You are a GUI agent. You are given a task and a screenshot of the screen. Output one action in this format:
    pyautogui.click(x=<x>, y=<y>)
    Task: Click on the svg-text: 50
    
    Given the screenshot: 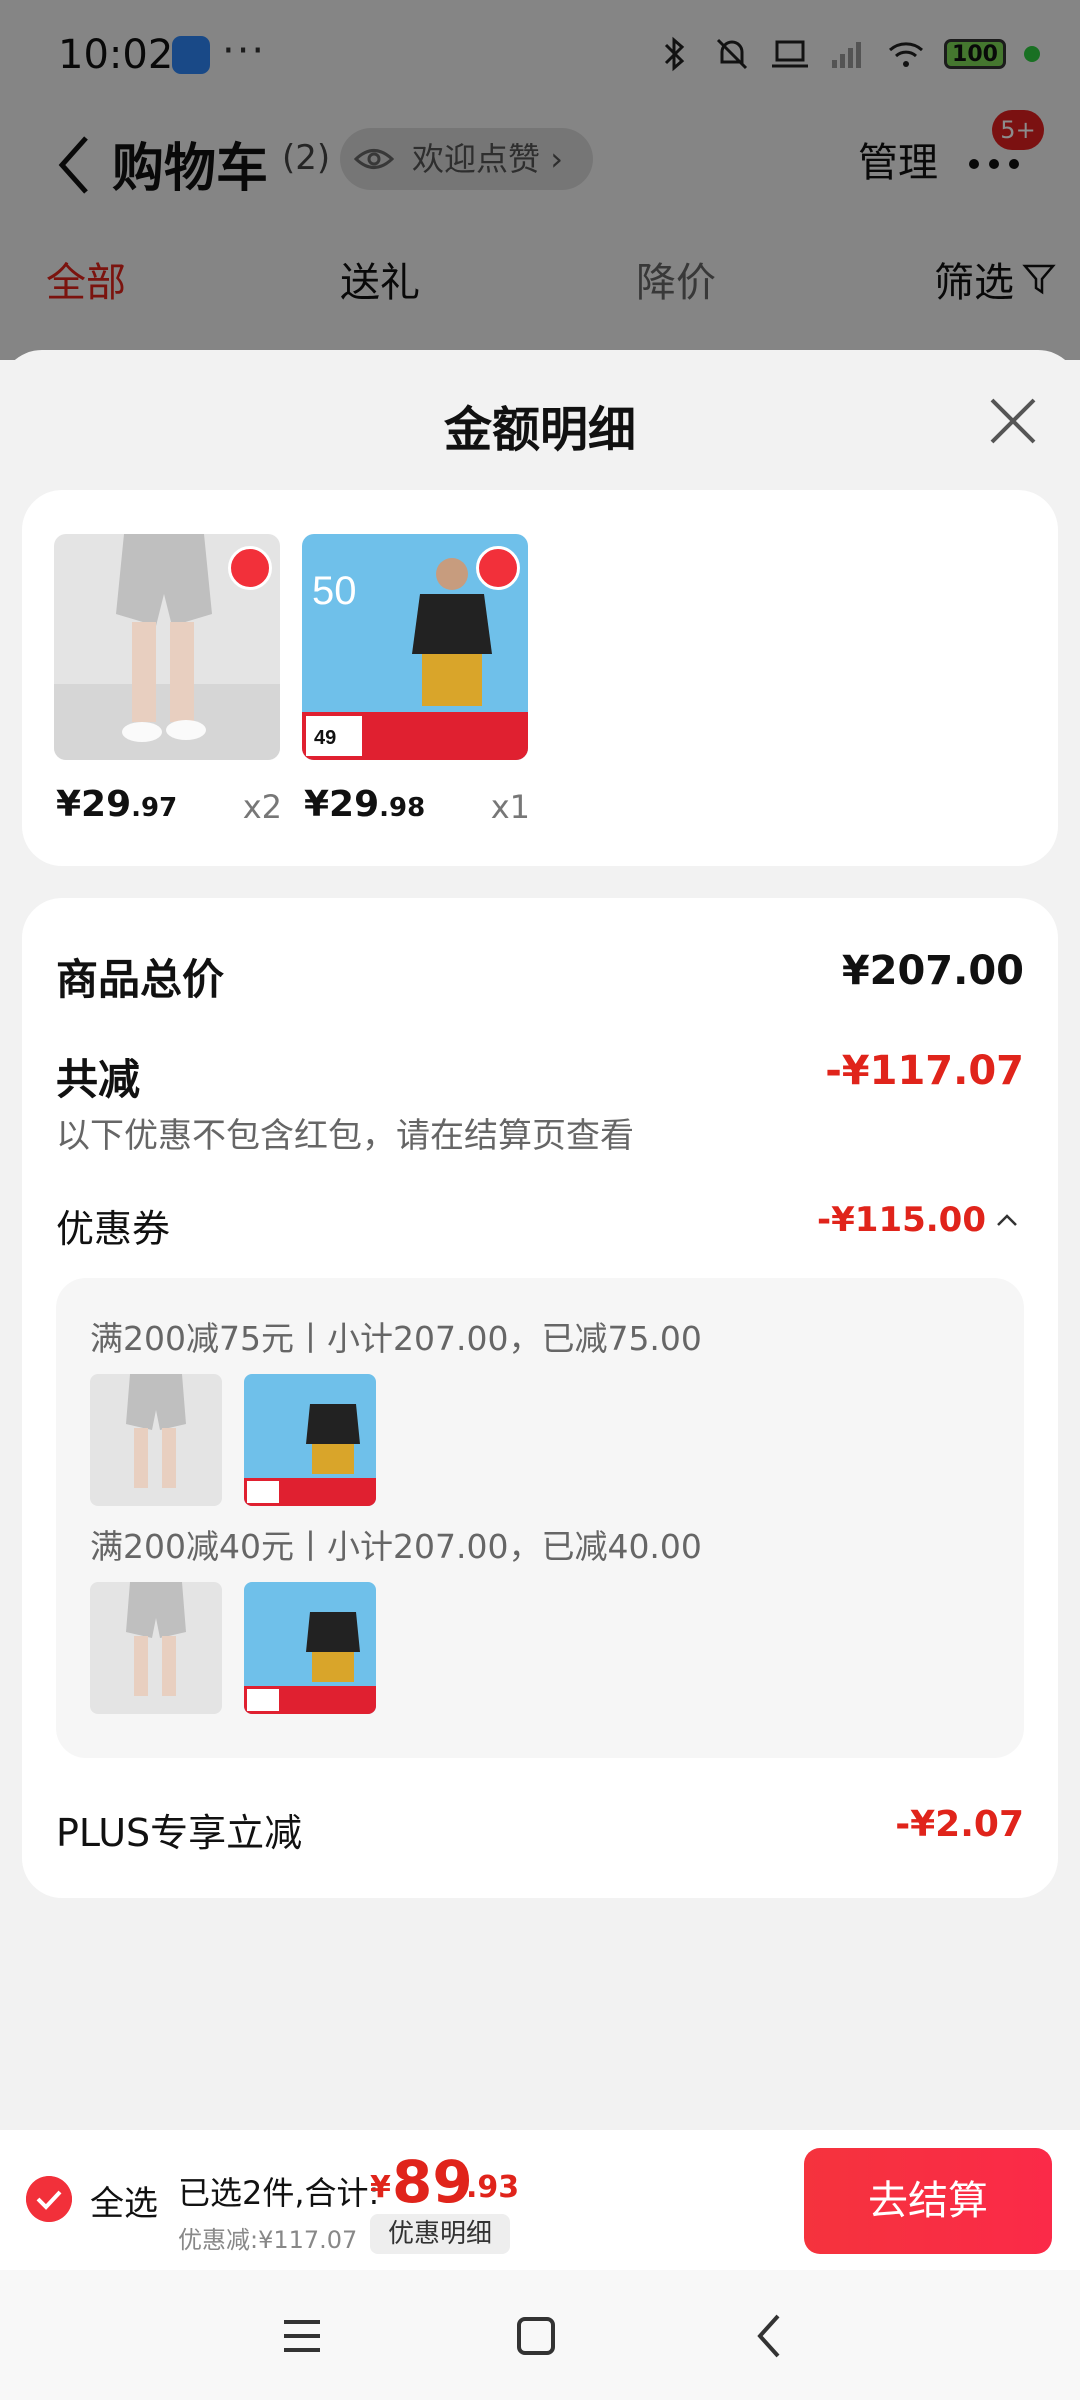 What is the action you would take?
    pyautogui.click(x=334, y=591)
    